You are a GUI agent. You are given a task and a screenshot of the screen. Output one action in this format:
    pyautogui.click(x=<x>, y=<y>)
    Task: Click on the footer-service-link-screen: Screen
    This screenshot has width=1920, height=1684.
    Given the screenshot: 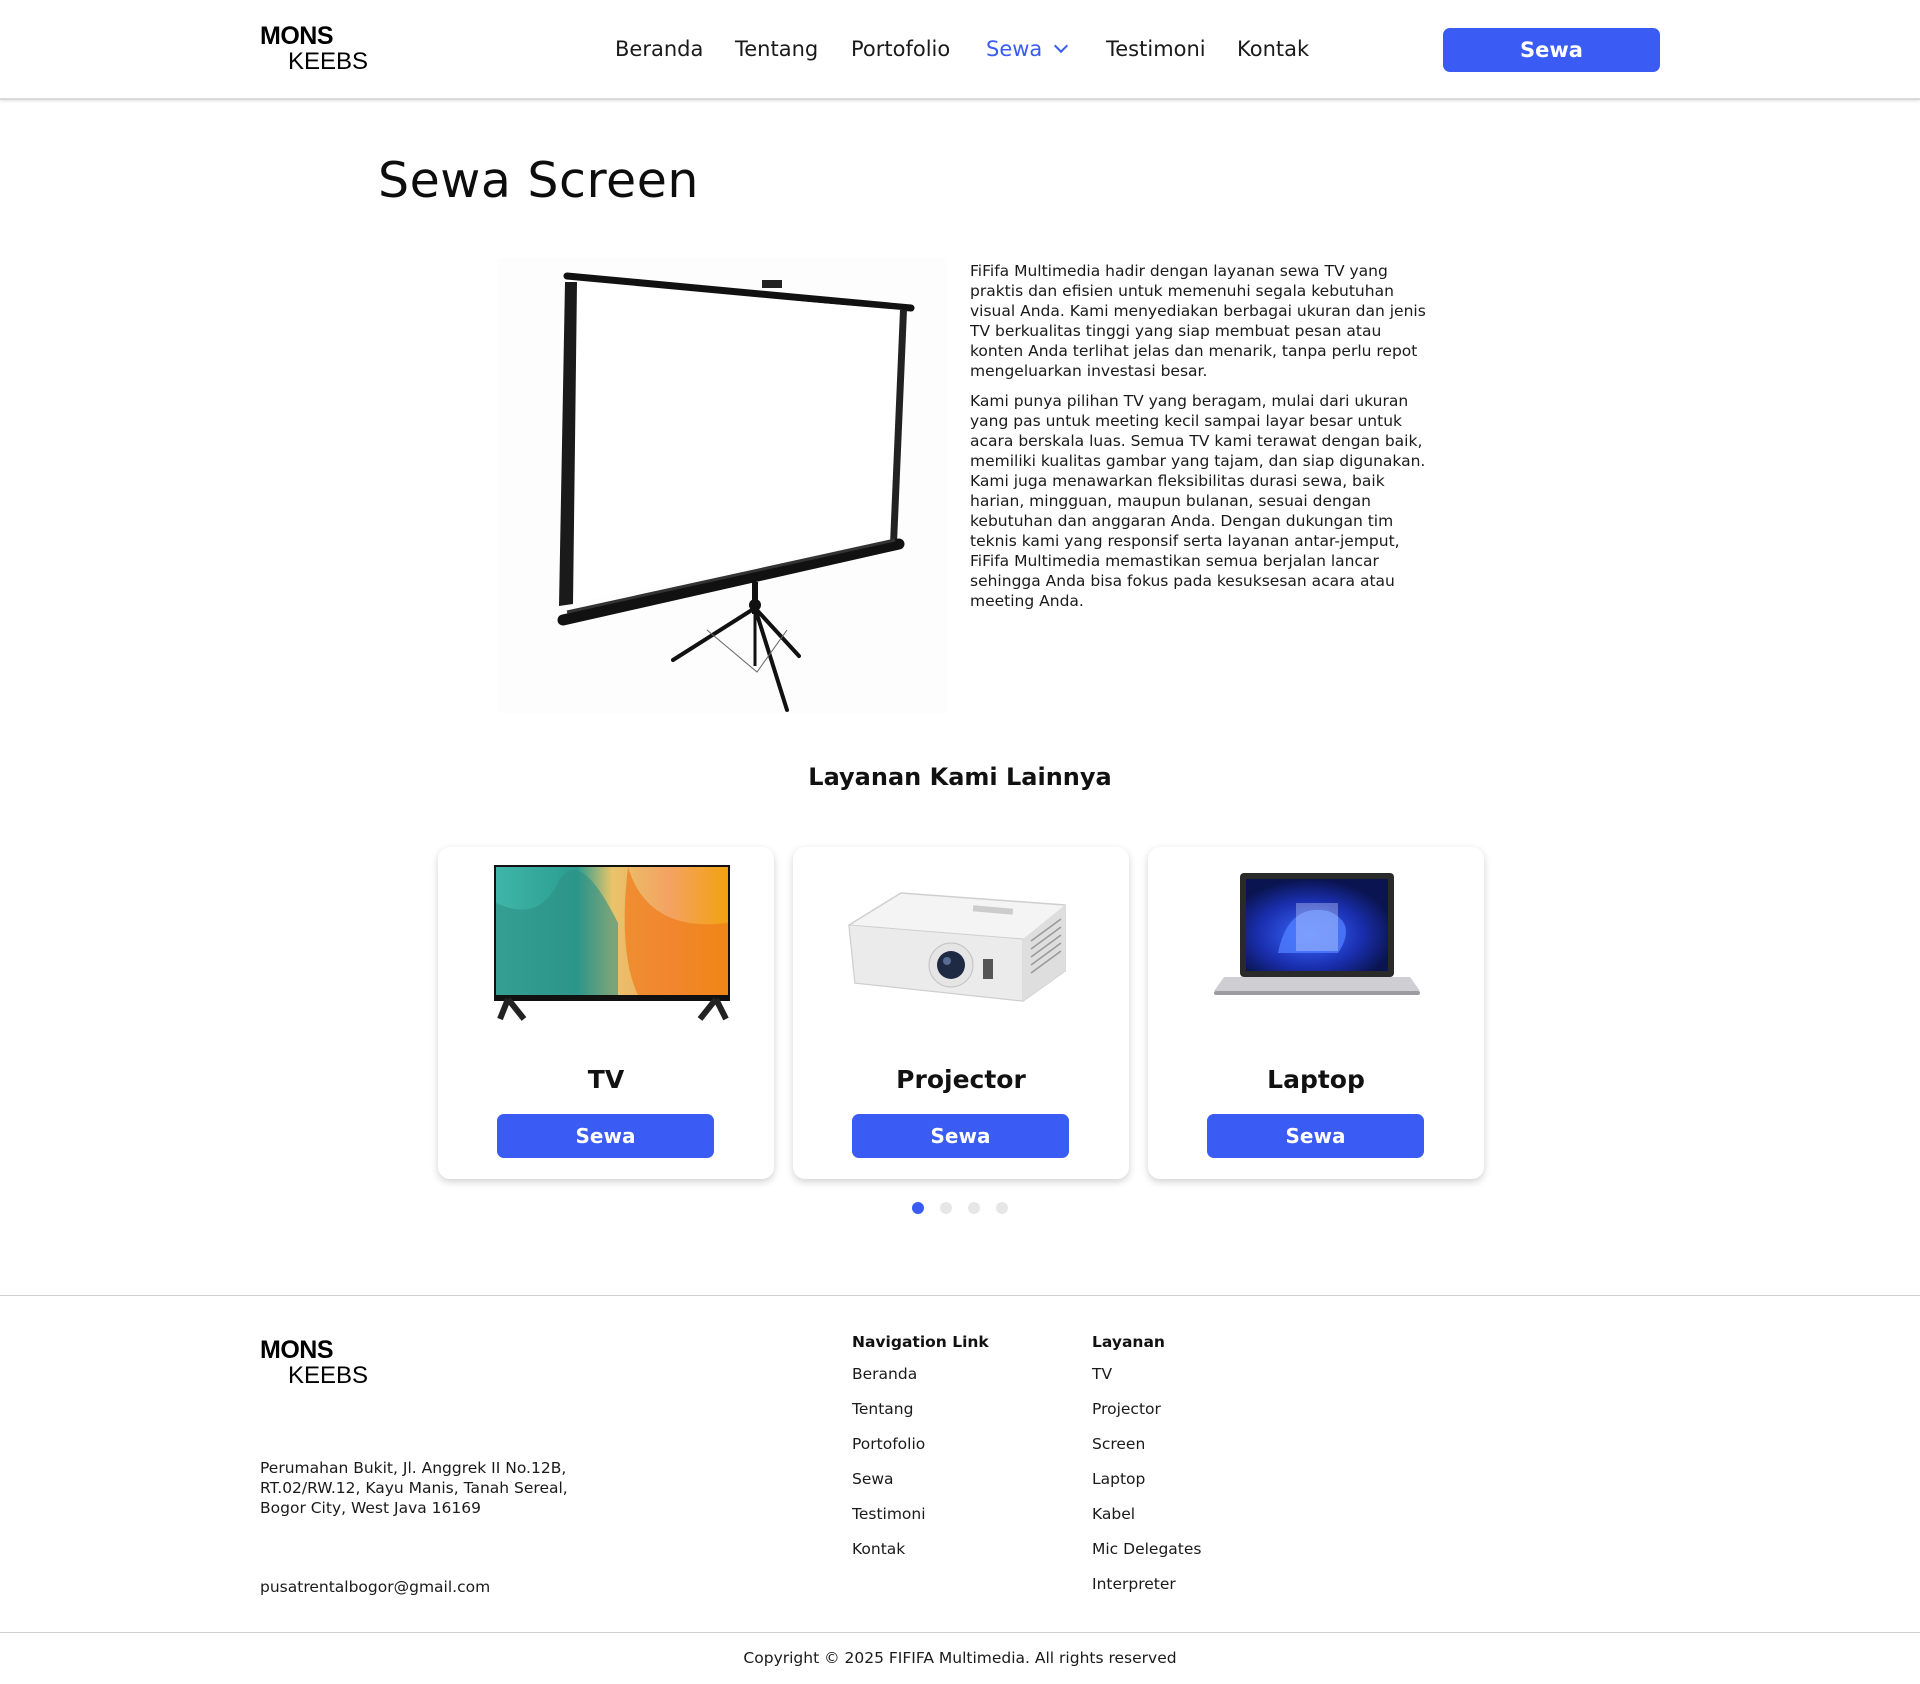 What is the action you would take?
    pyautogui.click(x=1146, y=1452)
    